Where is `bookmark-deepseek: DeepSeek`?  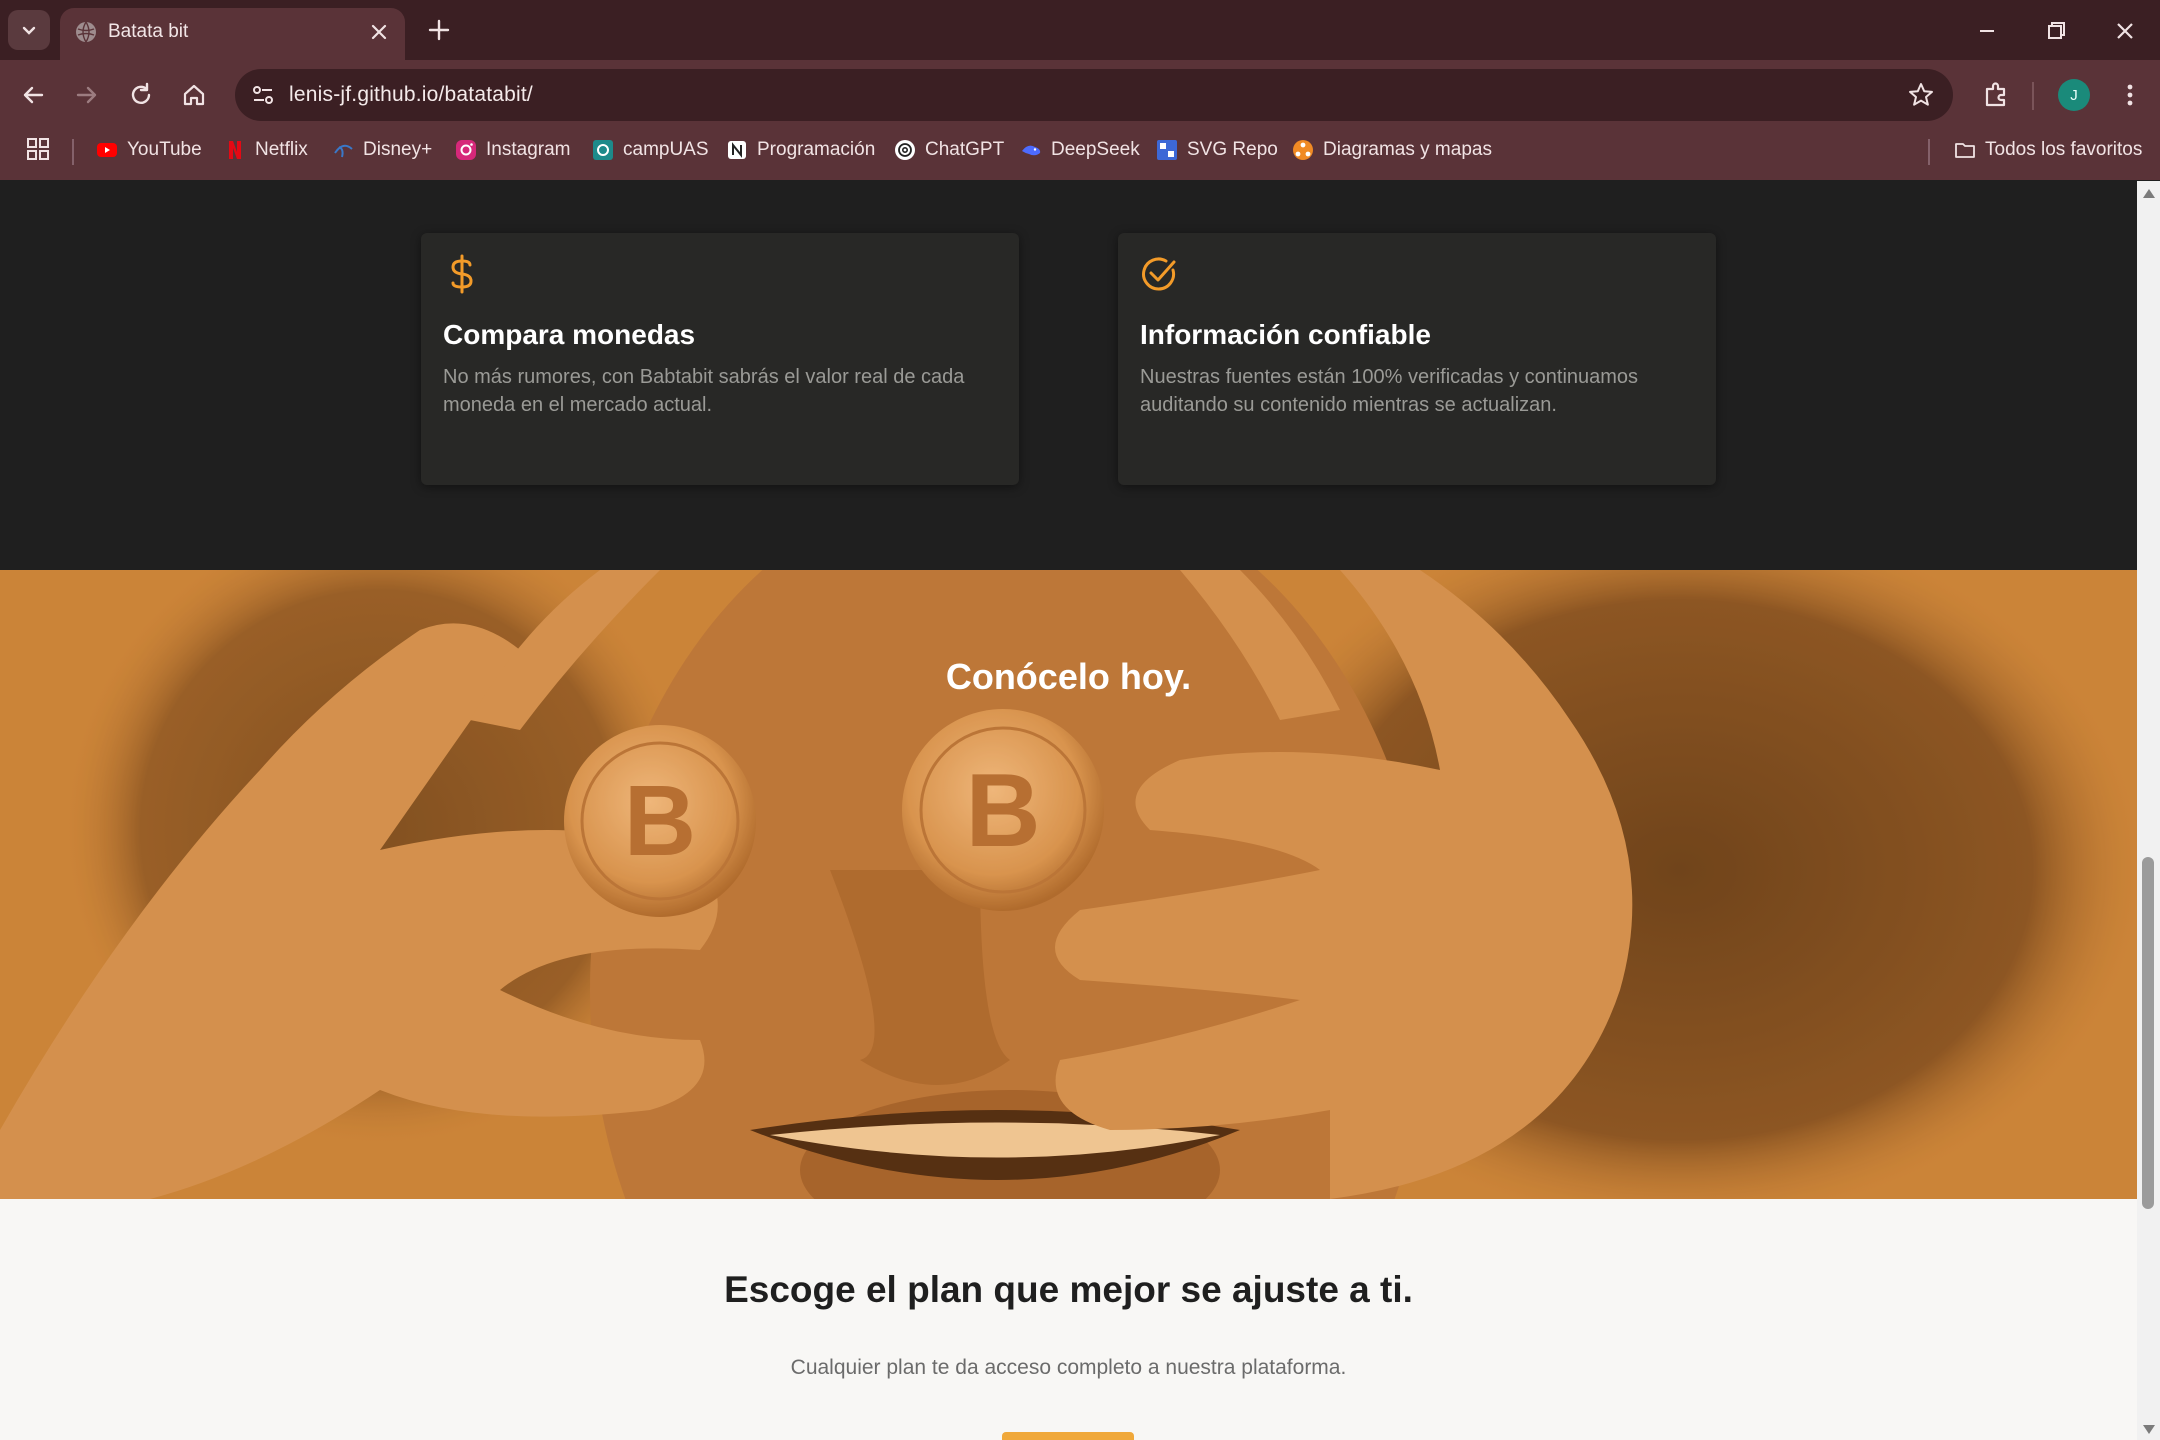
bookmark-deepseek: DeepSeek is located at coordinates (1080, 150).